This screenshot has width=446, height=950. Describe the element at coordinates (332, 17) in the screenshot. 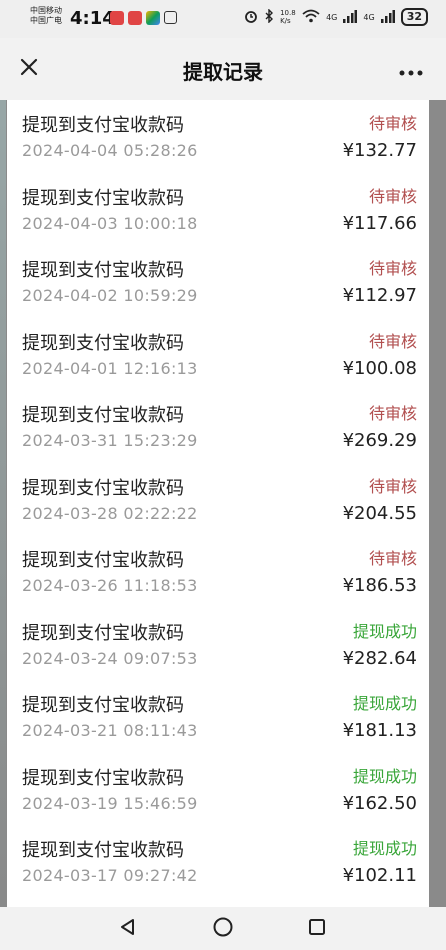

I see `signal-label-1: 4G` at that location.